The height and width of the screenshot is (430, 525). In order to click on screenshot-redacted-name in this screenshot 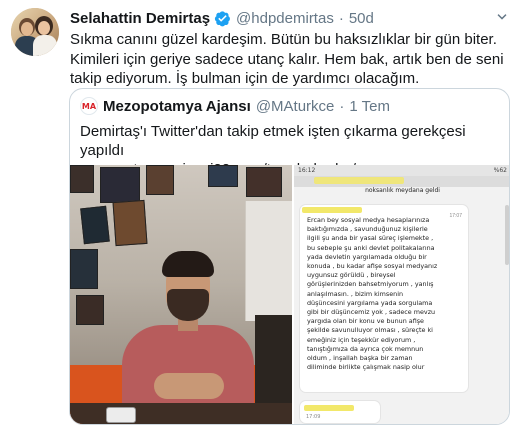, I will do `click(359, 180)`.